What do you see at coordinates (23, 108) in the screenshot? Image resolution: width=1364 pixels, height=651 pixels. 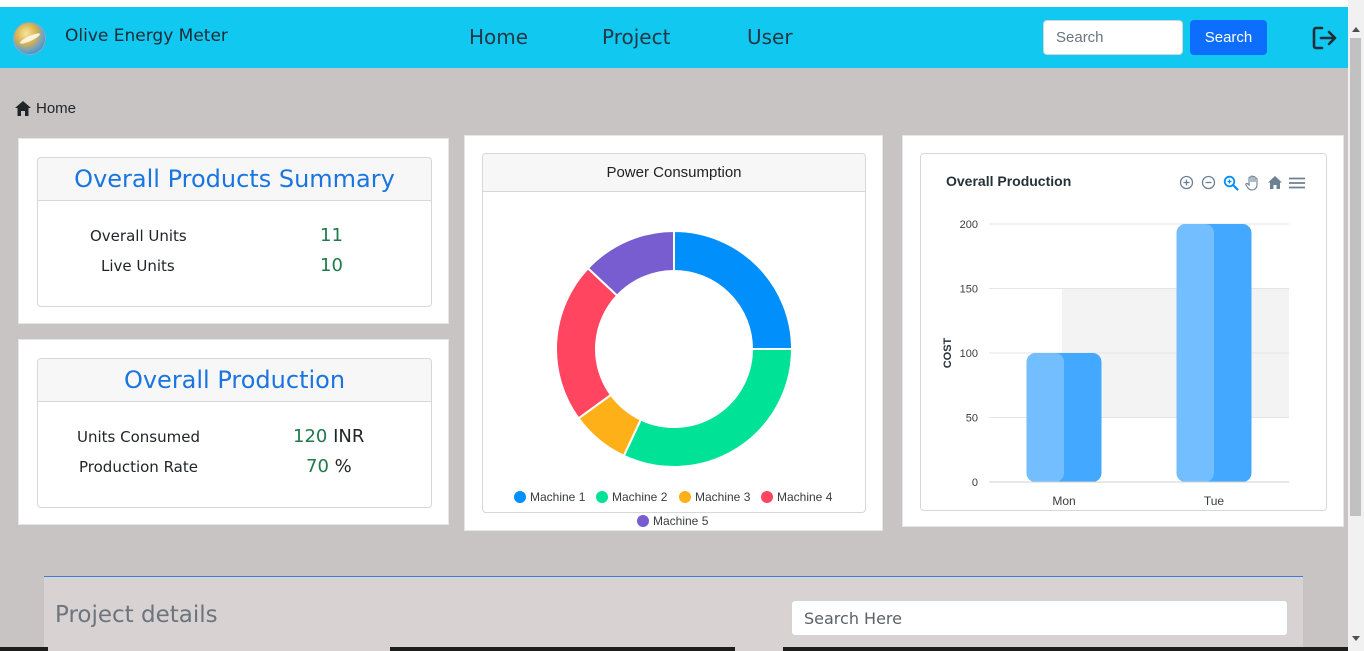 I see `home-icon` at bounding box center [23, 108].